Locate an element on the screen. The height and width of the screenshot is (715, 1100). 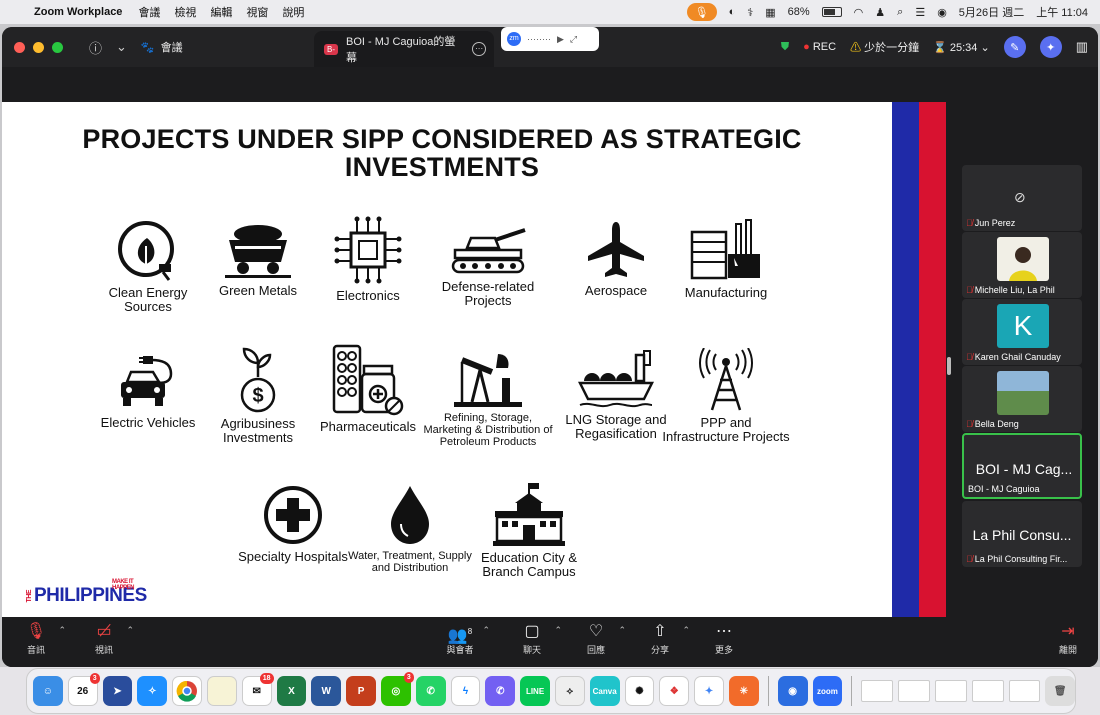
menu-view: 檢視 is located at coordinates (185, 12).